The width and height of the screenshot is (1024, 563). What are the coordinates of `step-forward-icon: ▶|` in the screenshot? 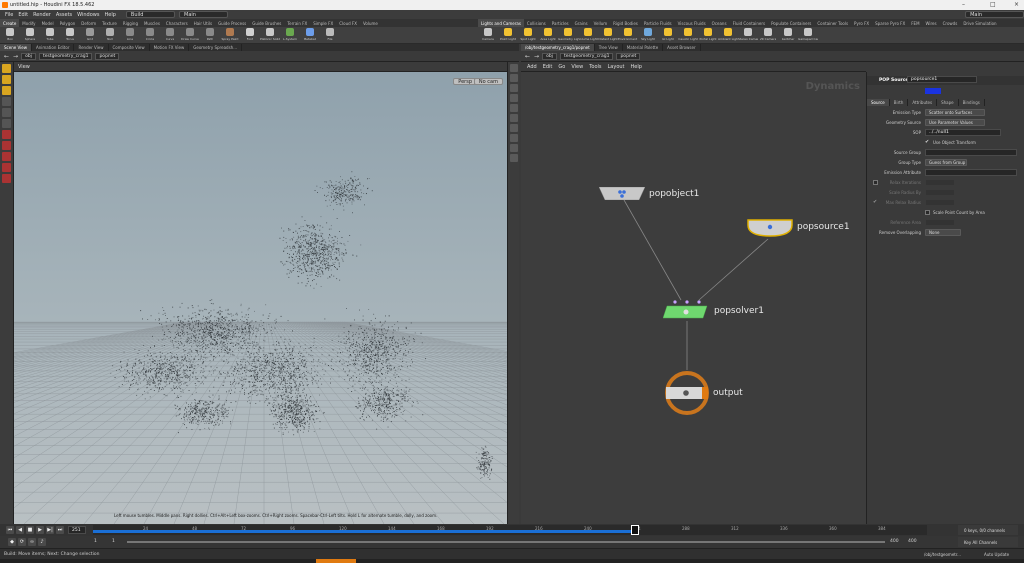 It's located at (50, 530).